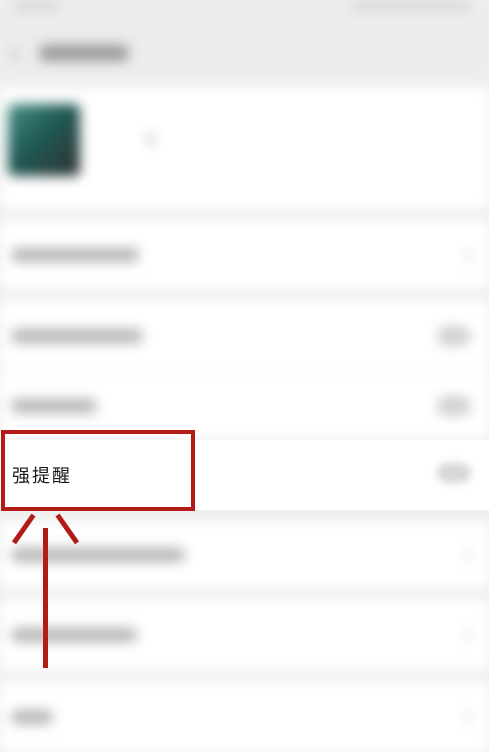  What do you see at coordinates (37, 6) in the screenshot?
I see `status-bar-left` at bounding box center [37, 6].